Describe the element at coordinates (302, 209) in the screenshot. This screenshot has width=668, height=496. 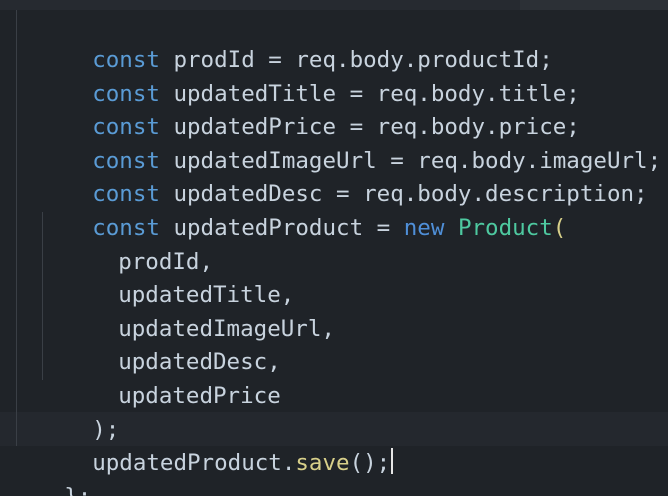
I see `code-line-6: const updatedProduct = new Product(` at that location.